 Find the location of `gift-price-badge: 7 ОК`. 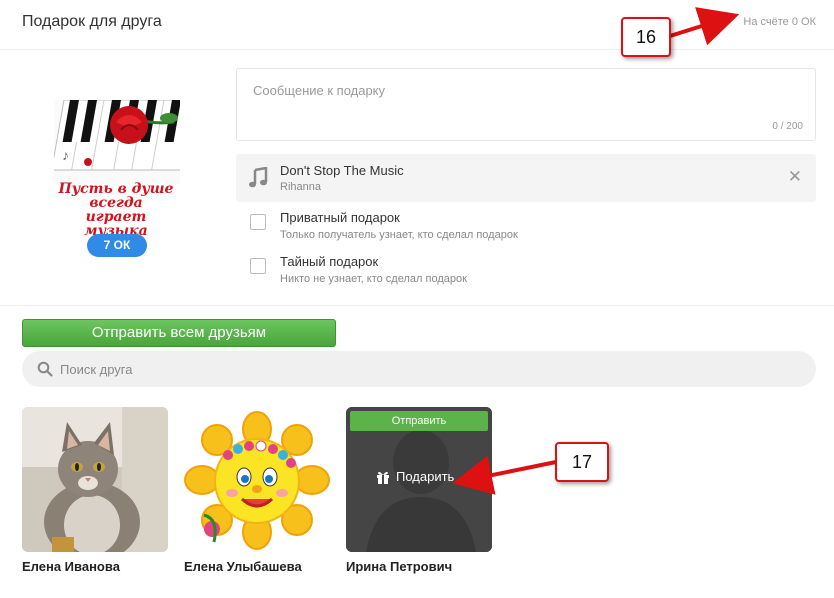

gift-price-badge: 7 ОК is located at coordinates (117, 245).